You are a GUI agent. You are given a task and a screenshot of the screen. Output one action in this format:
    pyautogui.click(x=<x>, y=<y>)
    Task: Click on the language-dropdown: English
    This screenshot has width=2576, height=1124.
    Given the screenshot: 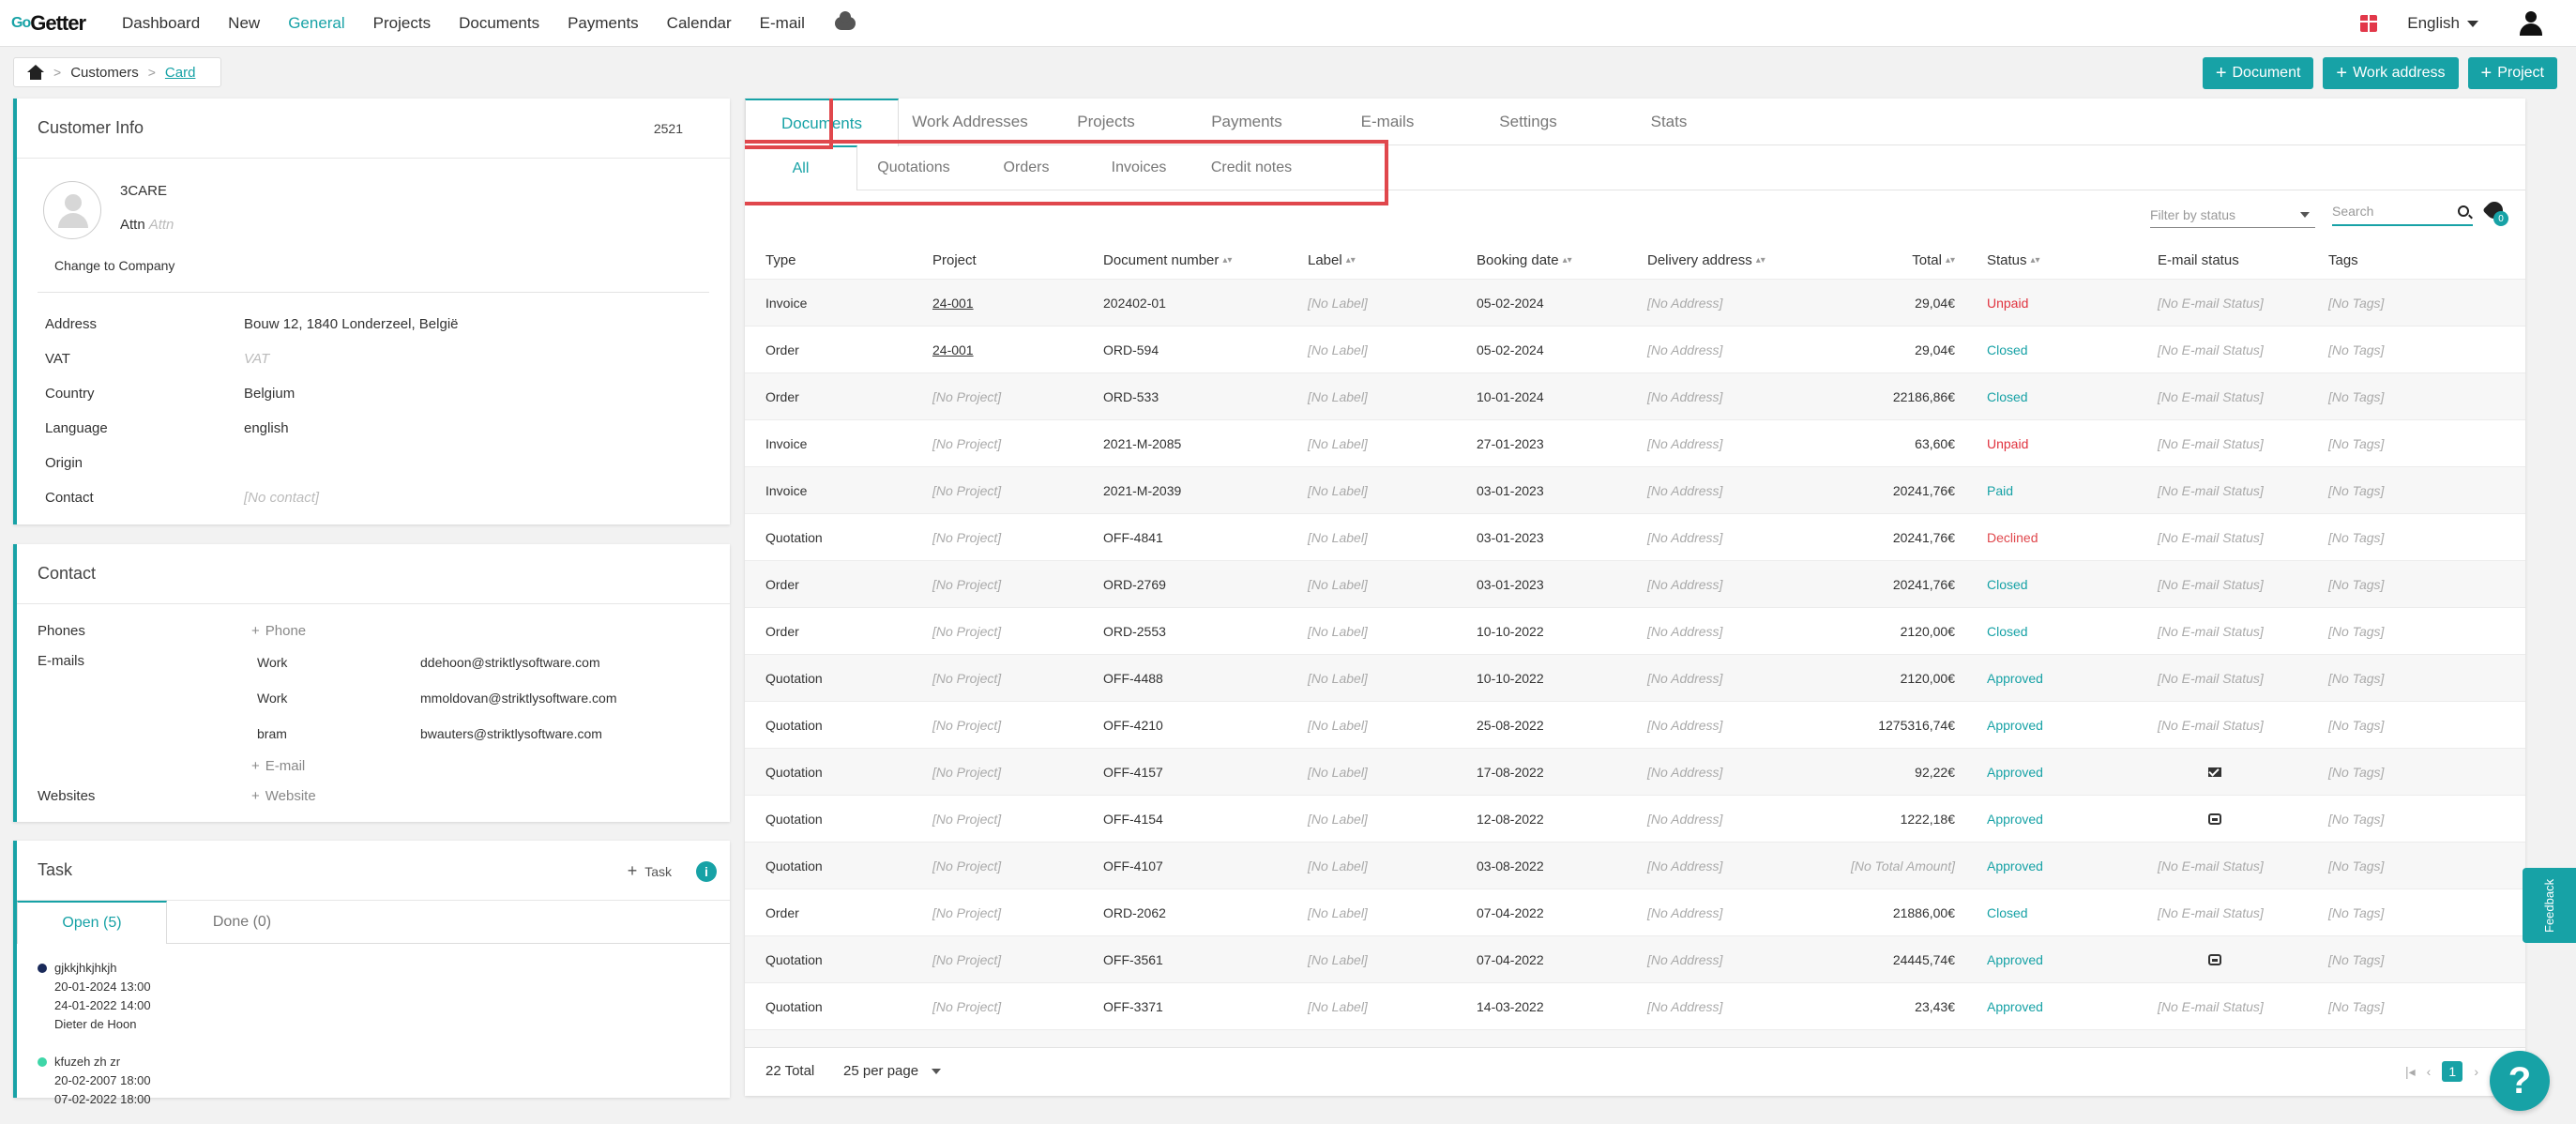 What is the action you would take?
    pyautogui.click(x=2442, y=23)
    